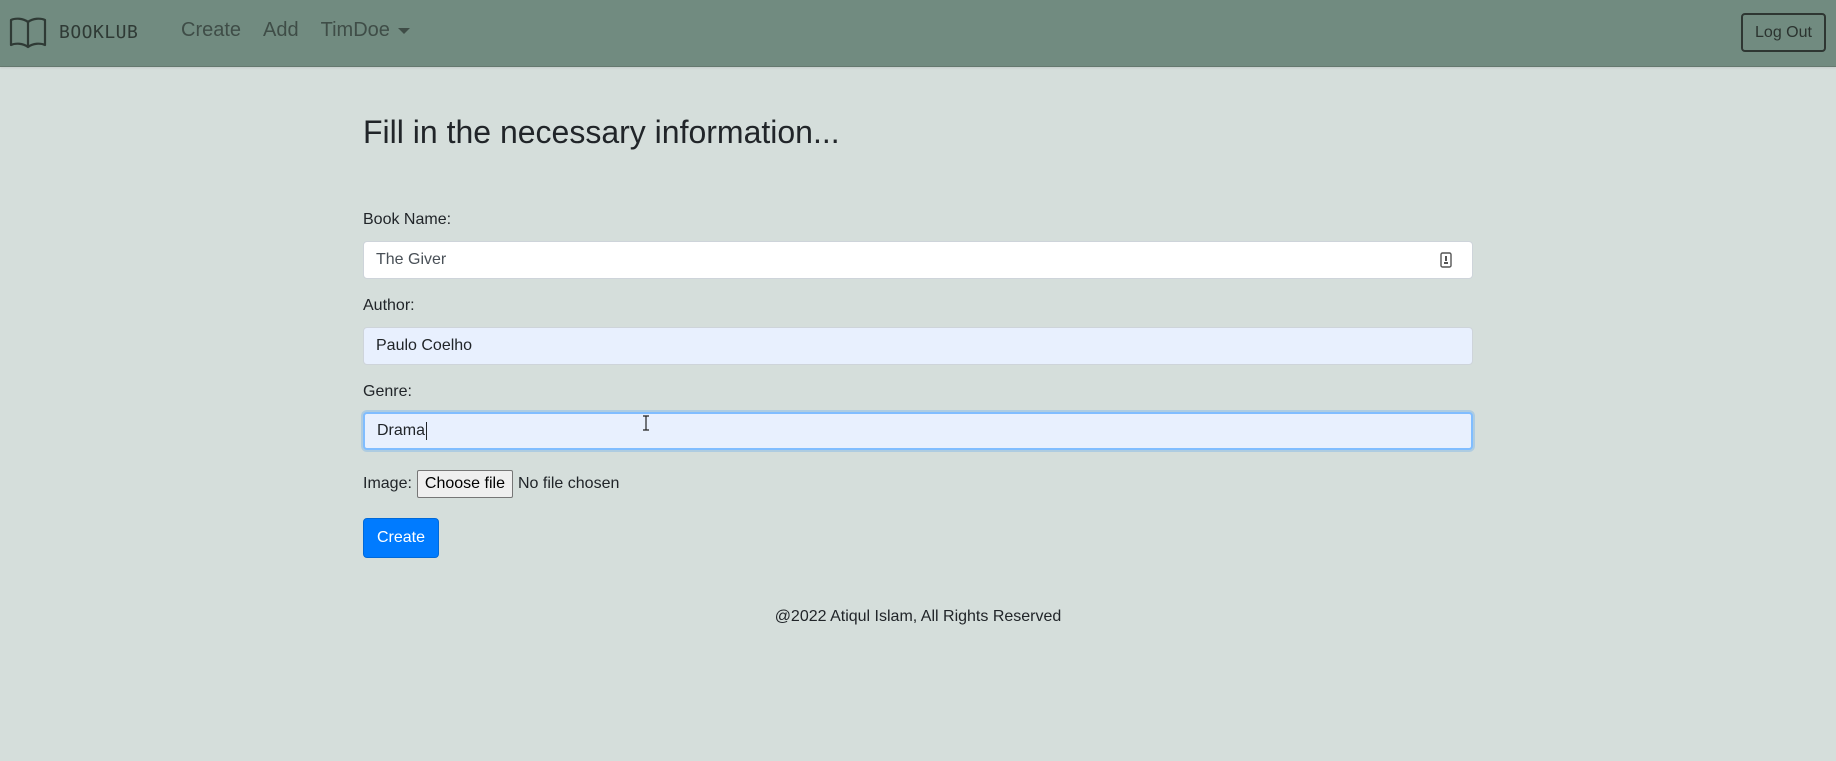  Describe the element at coordinates (424, 345) in the screenshot. I see `author-value: Paulo Coelho` at that location.